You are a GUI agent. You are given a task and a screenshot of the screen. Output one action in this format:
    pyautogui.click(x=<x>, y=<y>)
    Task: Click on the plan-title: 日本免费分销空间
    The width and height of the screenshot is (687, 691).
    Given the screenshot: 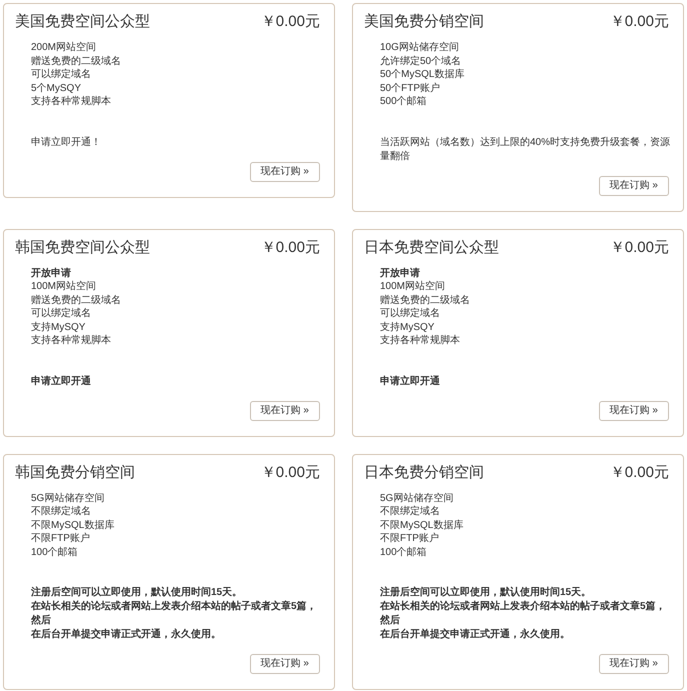 What is the action you would take?
    pyautogui.click(x=424, y=472)
    